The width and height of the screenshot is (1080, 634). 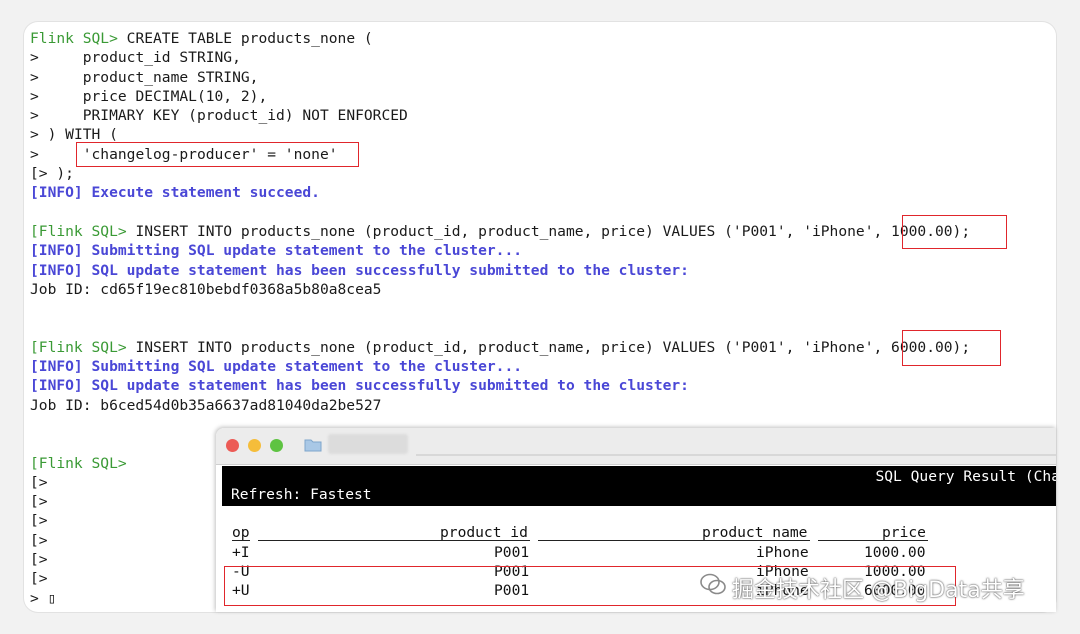 What do you see at coordinates (78, 135) in the screenshot?
I see `terminal-command: ) WITH (` at bounding box center [78, 135].